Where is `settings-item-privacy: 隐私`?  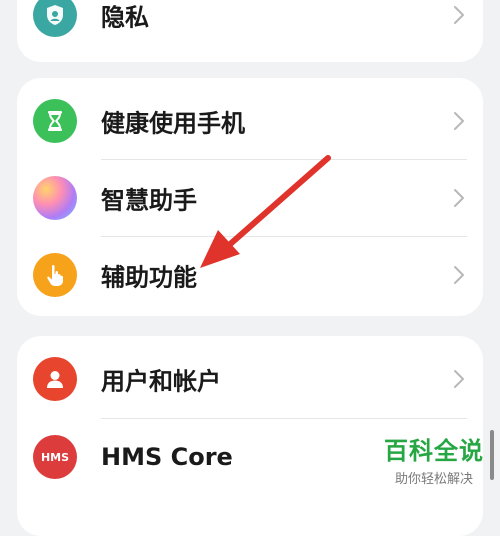 settings-item-privacy: 隐私 is located at coordinates (250, 27).